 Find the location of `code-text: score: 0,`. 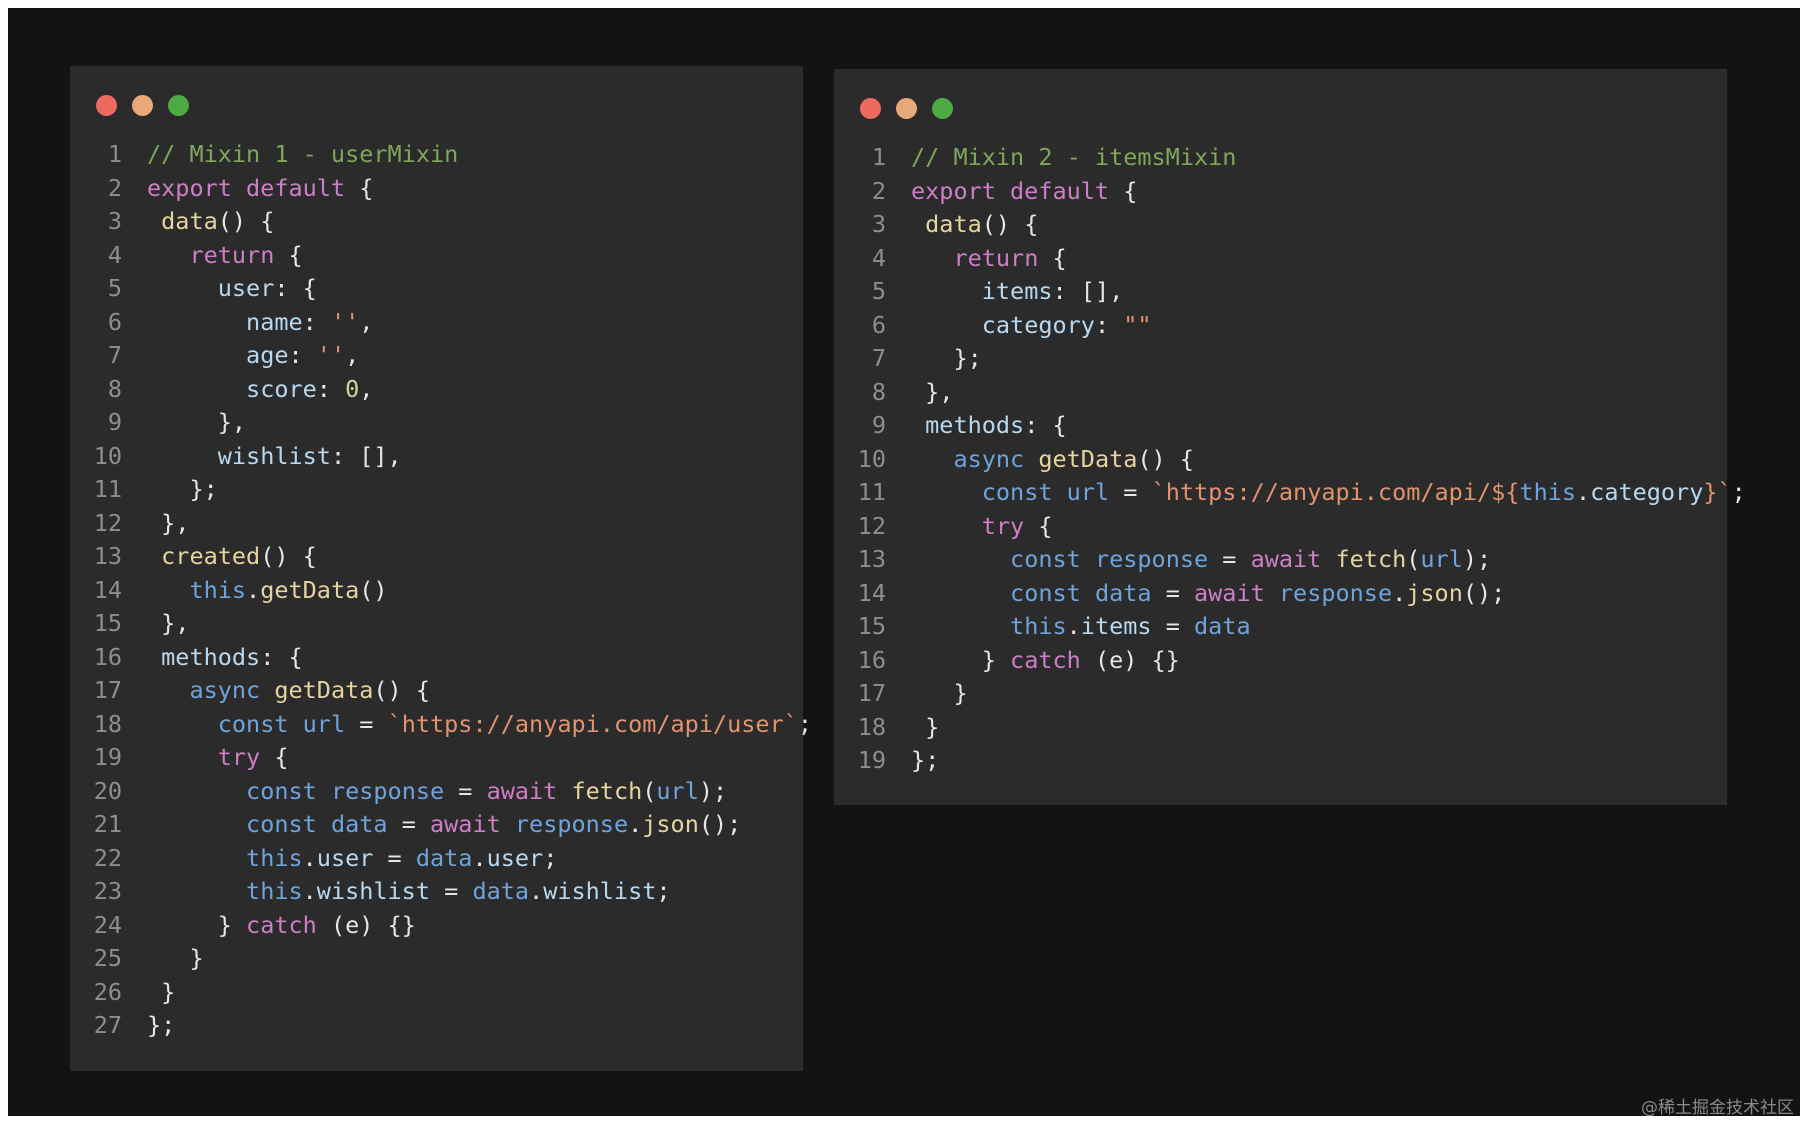

code-text: score: 0, is located at coordinates (247, 390).